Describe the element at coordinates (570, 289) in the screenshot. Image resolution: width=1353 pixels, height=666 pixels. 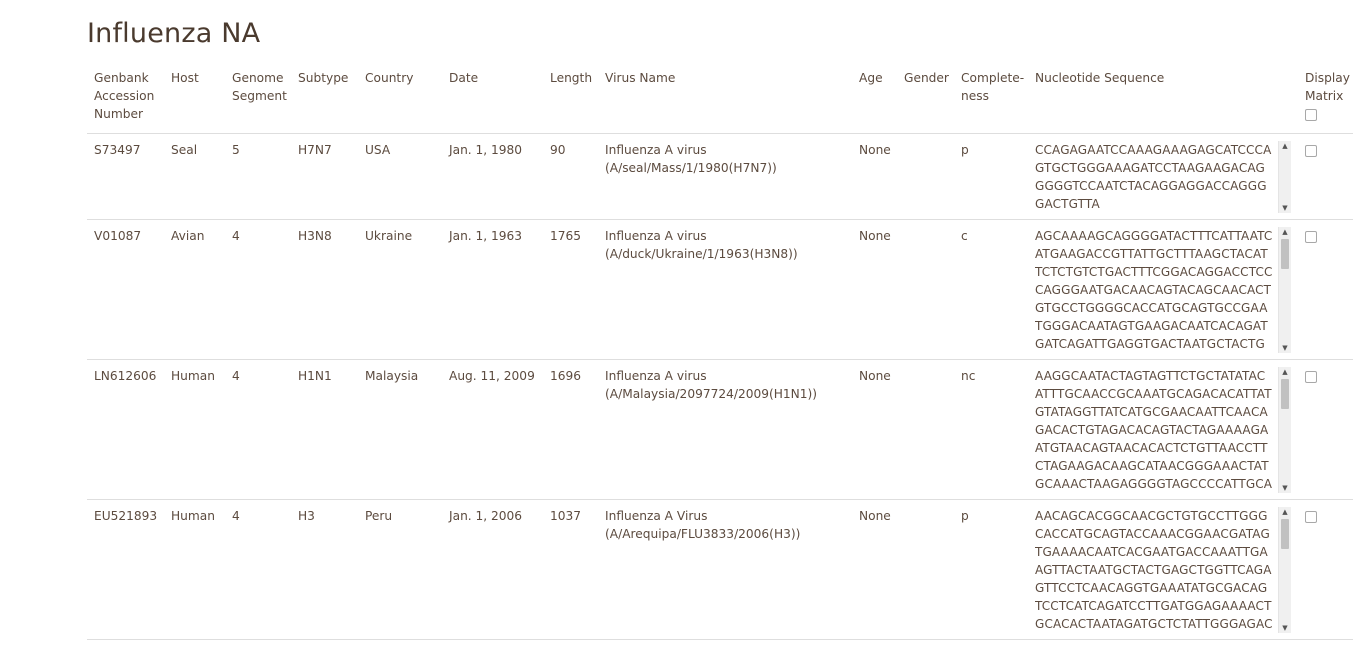
I see `cell-length: 1765` at that location.